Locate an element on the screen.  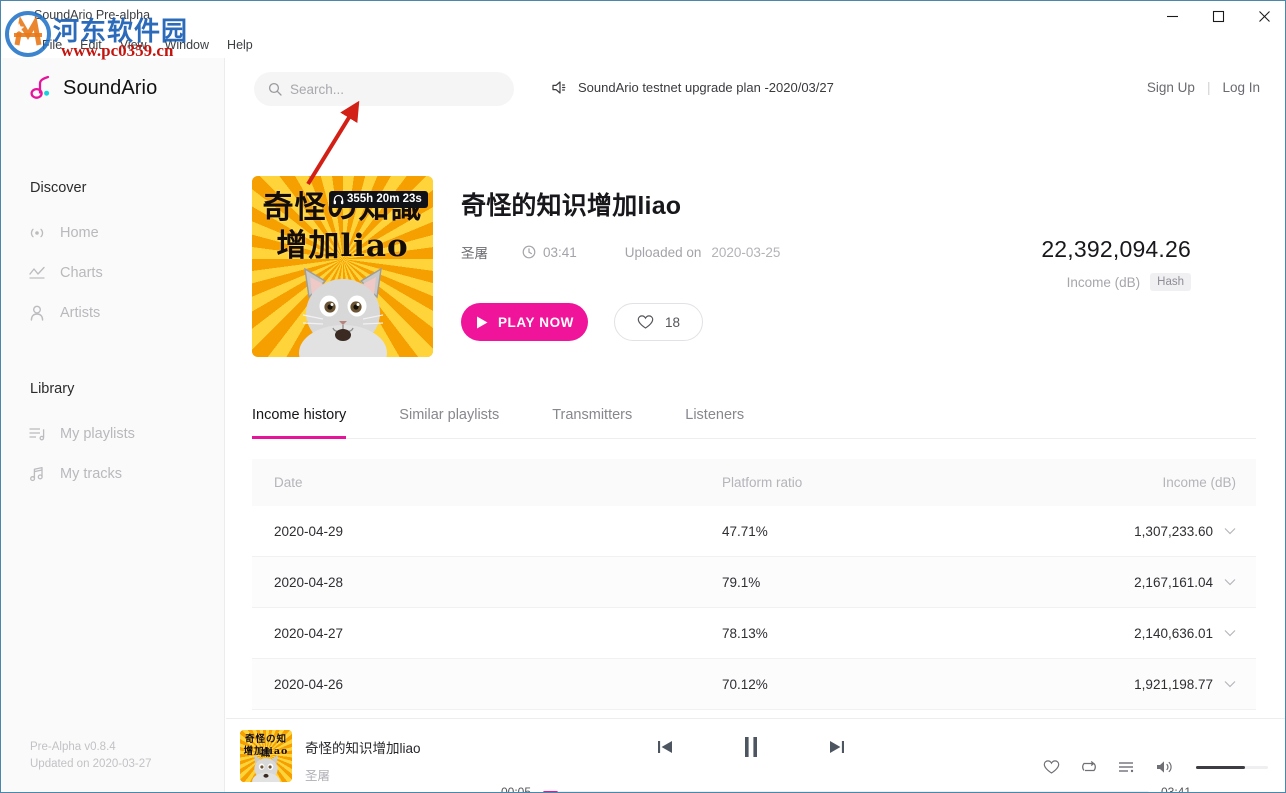
window-title: SoundArio Pre-alpha is located at coordinates (92, 15).